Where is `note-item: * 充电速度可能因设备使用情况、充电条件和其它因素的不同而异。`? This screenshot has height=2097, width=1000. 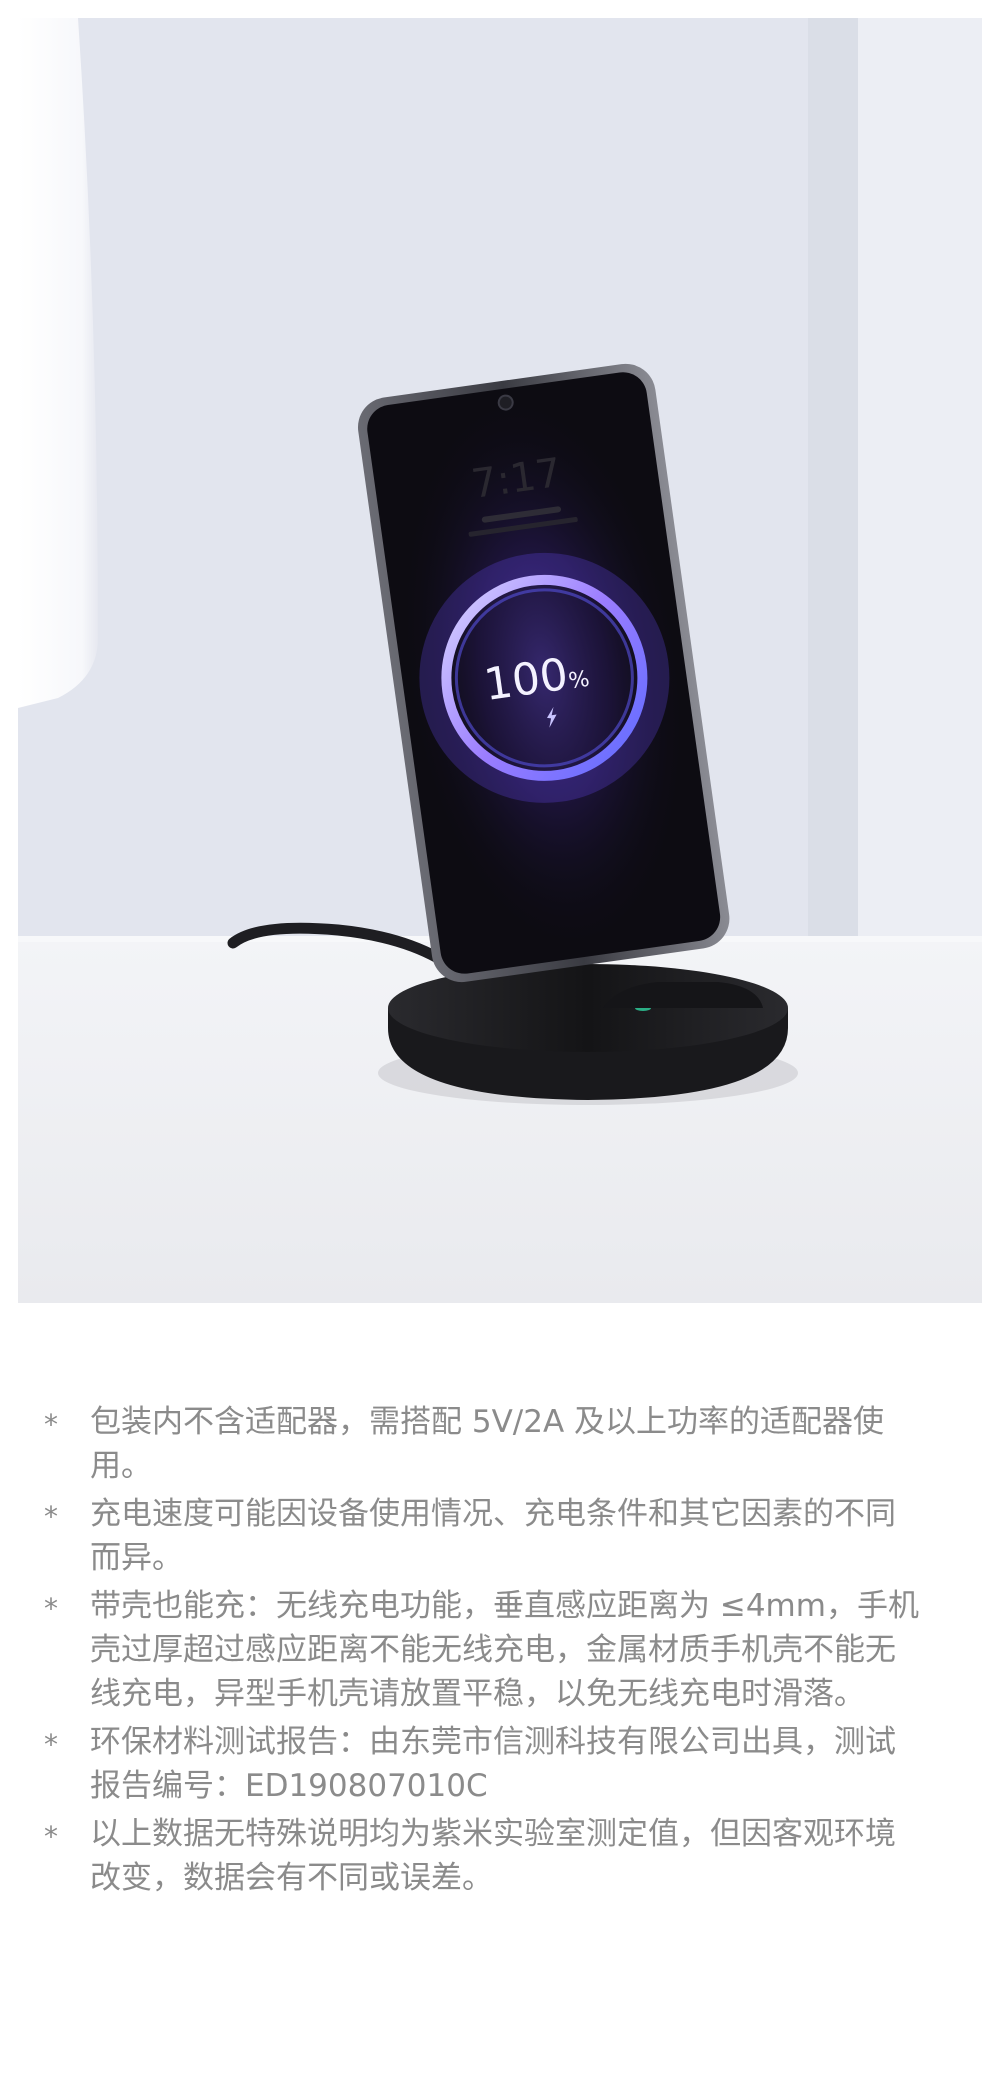 note-item: * 充电速度可能因设备使用情况、充电条件和其它因素的不同而异。 is located at coordinates (484, 1536).